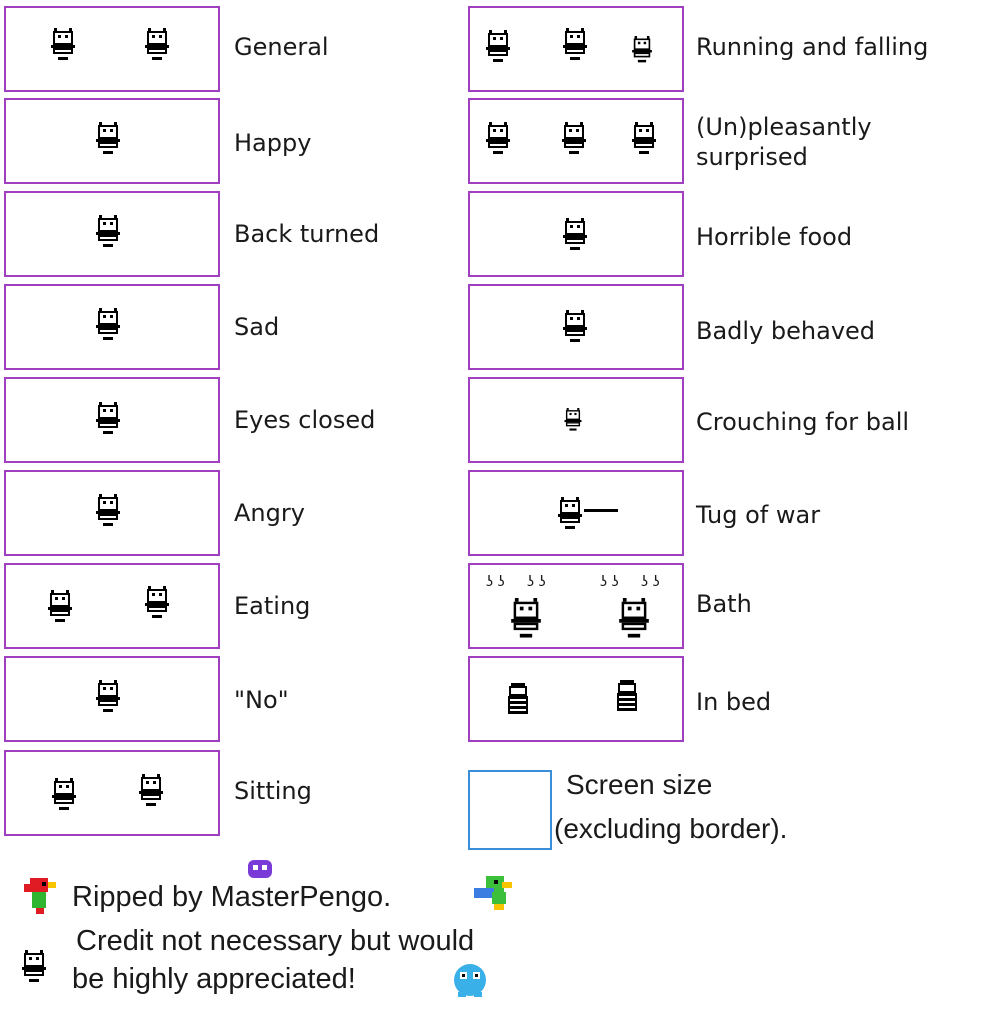  I want to click on label-sitting: Sitting, so click(273, 791).